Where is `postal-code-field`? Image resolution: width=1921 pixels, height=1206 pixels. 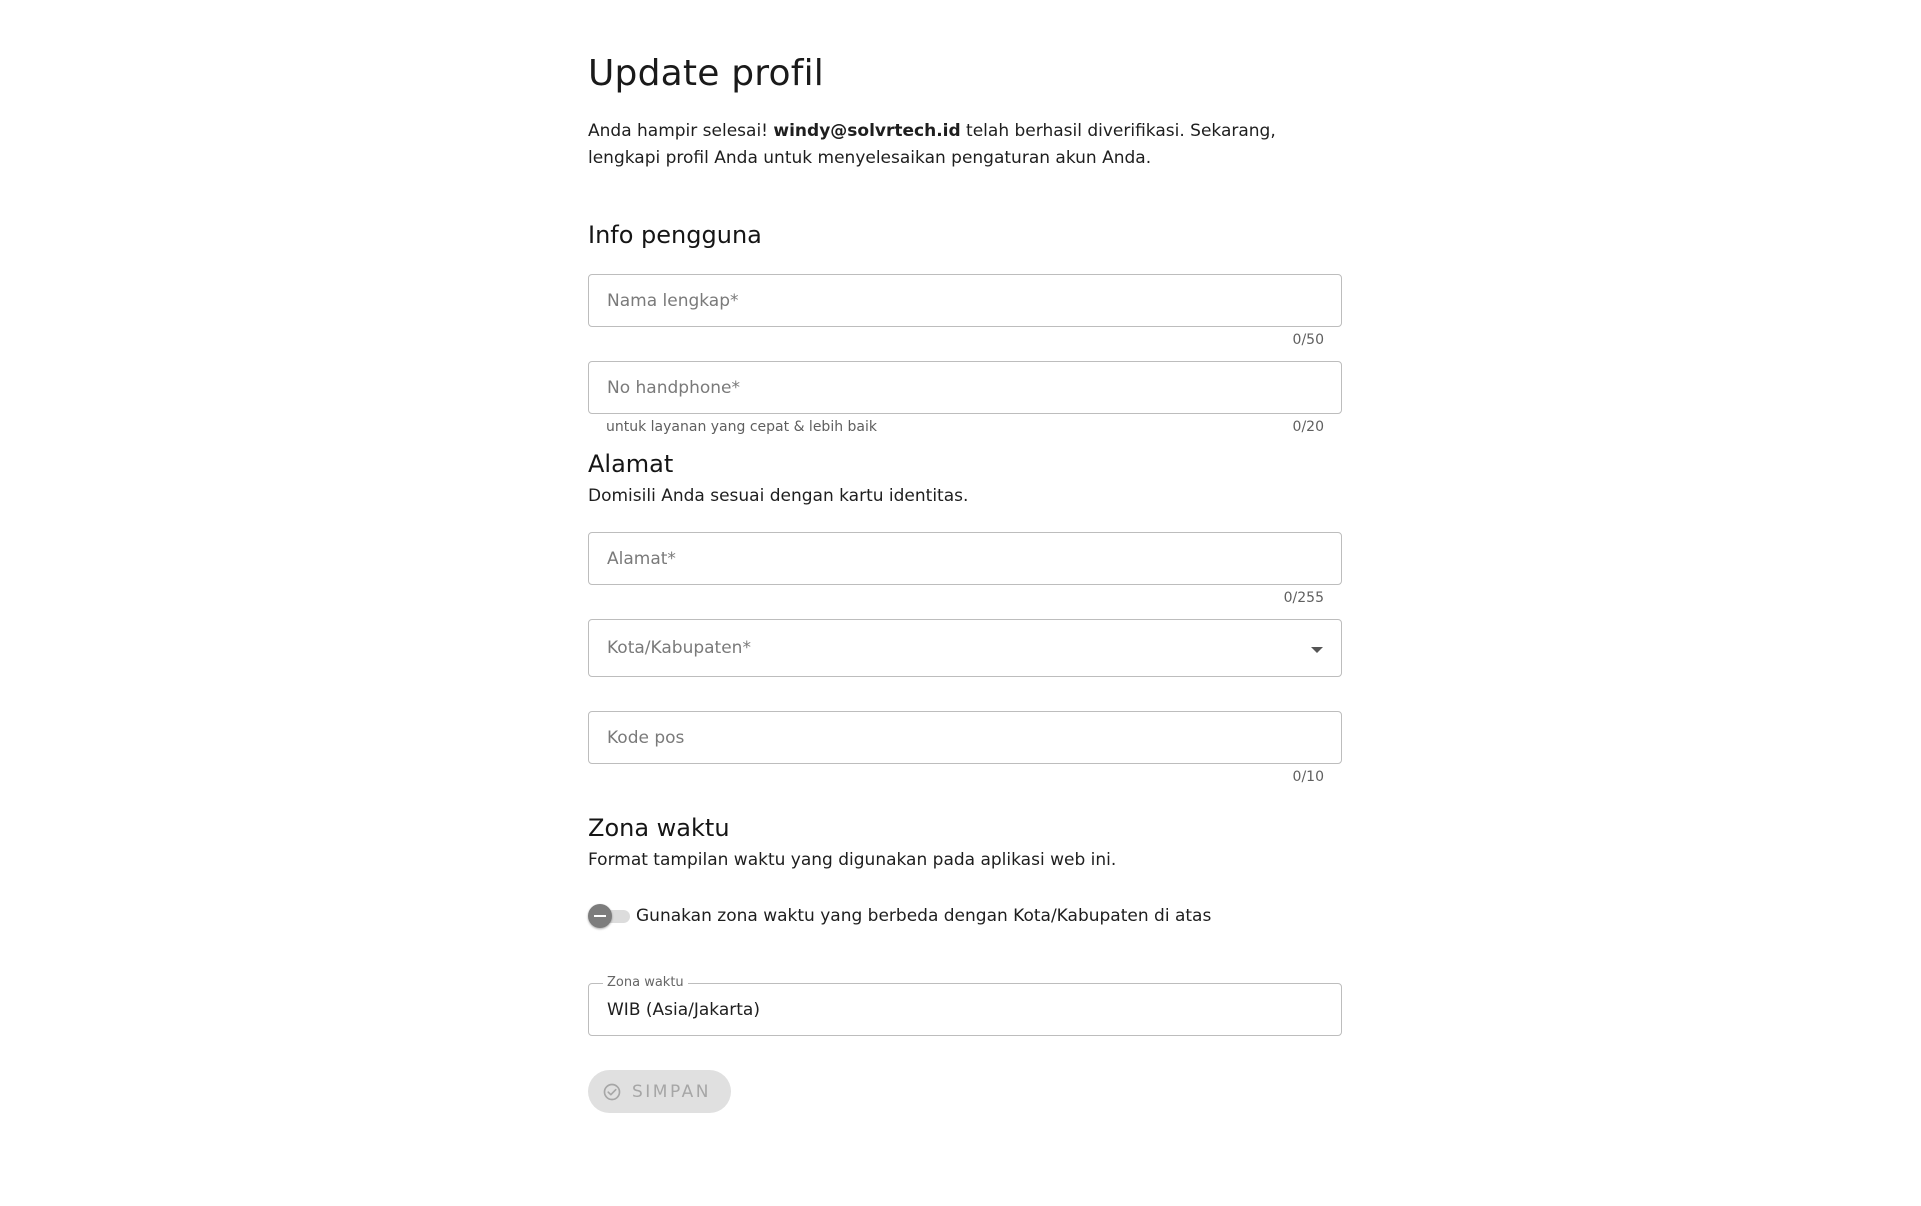
postal-code-field is located at coordinates (965, 737).